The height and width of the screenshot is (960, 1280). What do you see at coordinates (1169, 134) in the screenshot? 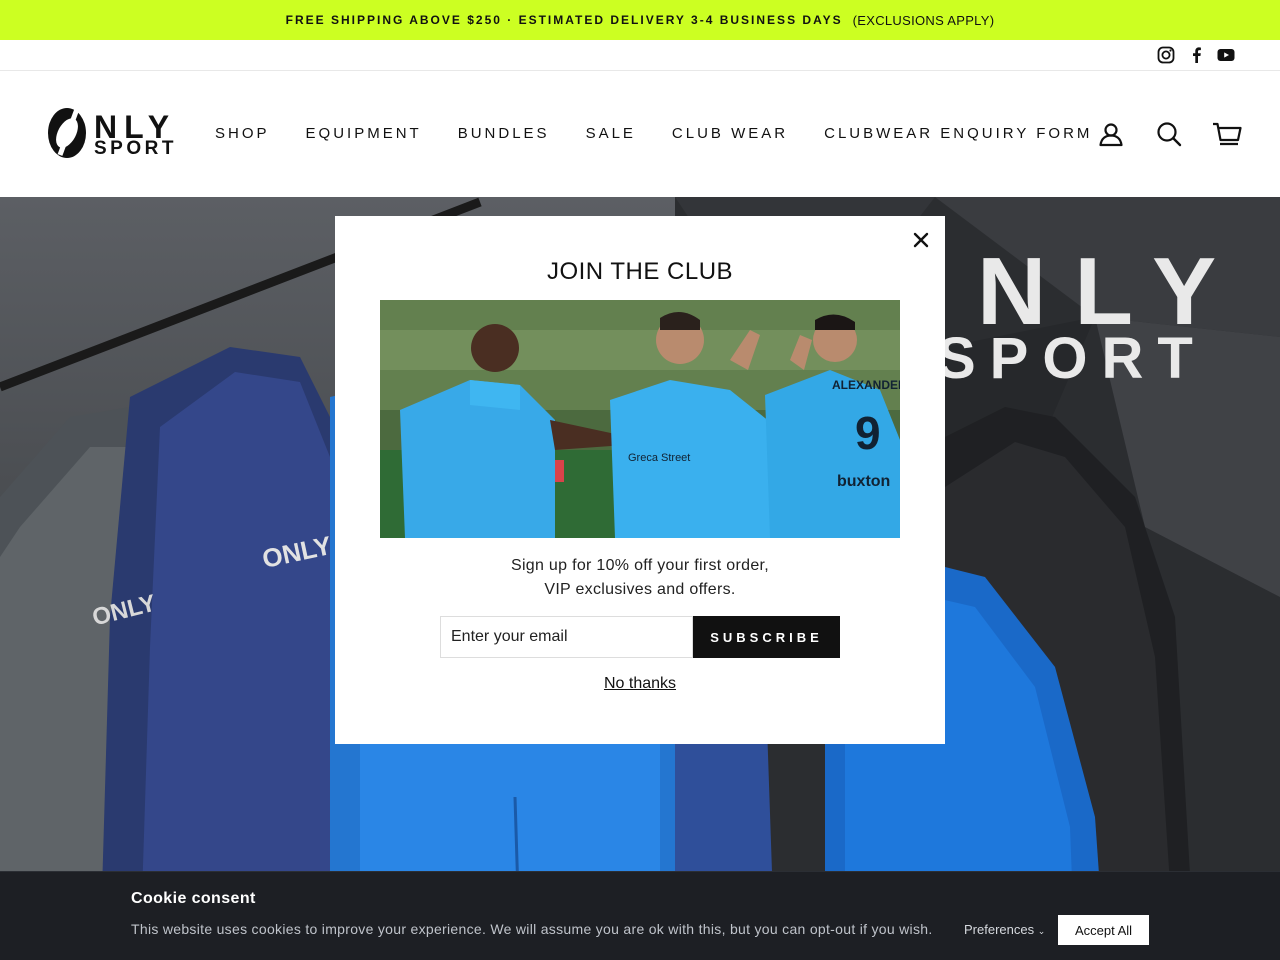
I see `search-icon` at bounding box center [1169, 134].